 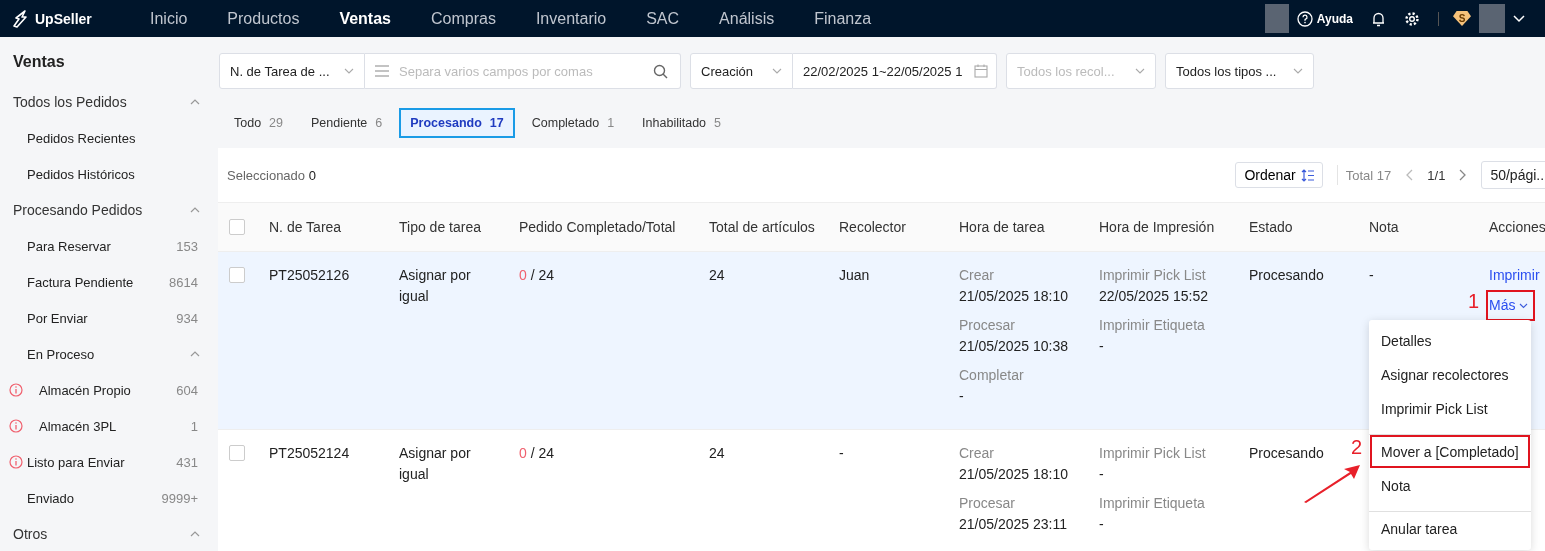 What do you see at coordinates (258, 123) in the screenshot?
I see `status-tab: Todo 29` at bounding box center [258, 123].